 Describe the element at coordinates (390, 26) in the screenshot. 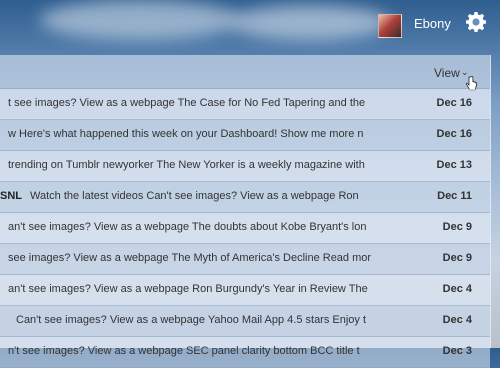

I see `avatar` at that location.